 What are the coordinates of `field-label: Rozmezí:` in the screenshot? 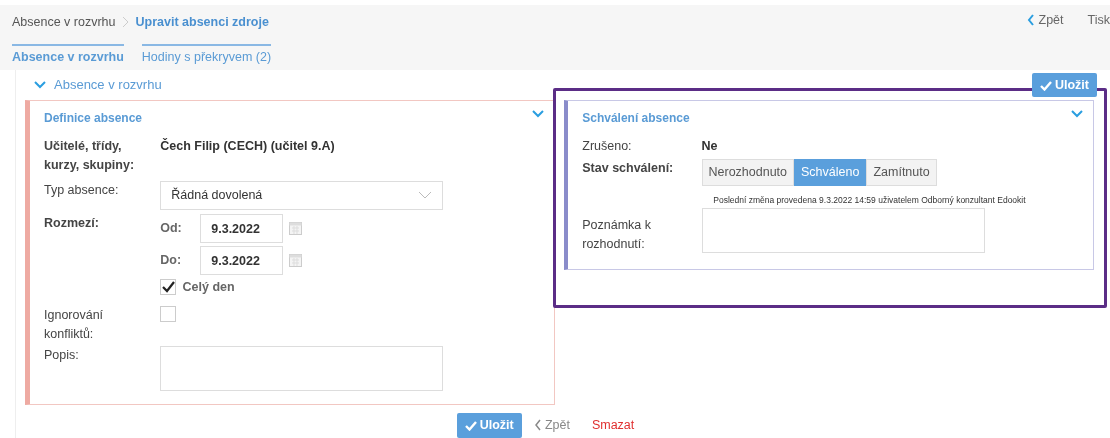 It's located at (72, 223).